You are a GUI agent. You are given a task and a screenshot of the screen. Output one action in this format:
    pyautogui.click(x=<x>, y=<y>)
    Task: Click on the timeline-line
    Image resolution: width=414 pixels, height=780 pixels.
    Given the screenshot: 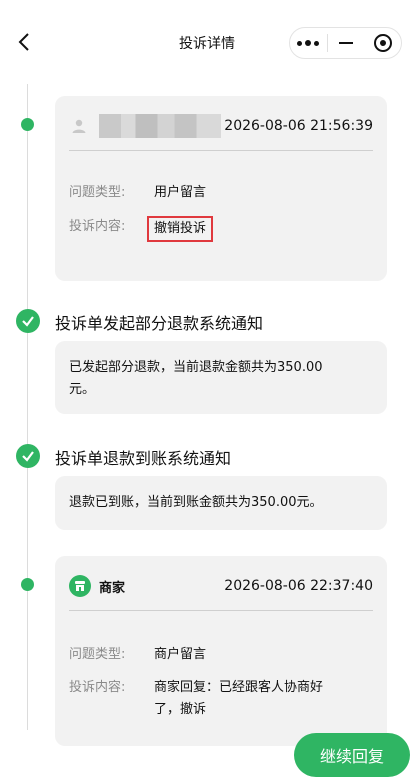 What is the action you would take?
    pyautogui.click(x=27, y=395)
    